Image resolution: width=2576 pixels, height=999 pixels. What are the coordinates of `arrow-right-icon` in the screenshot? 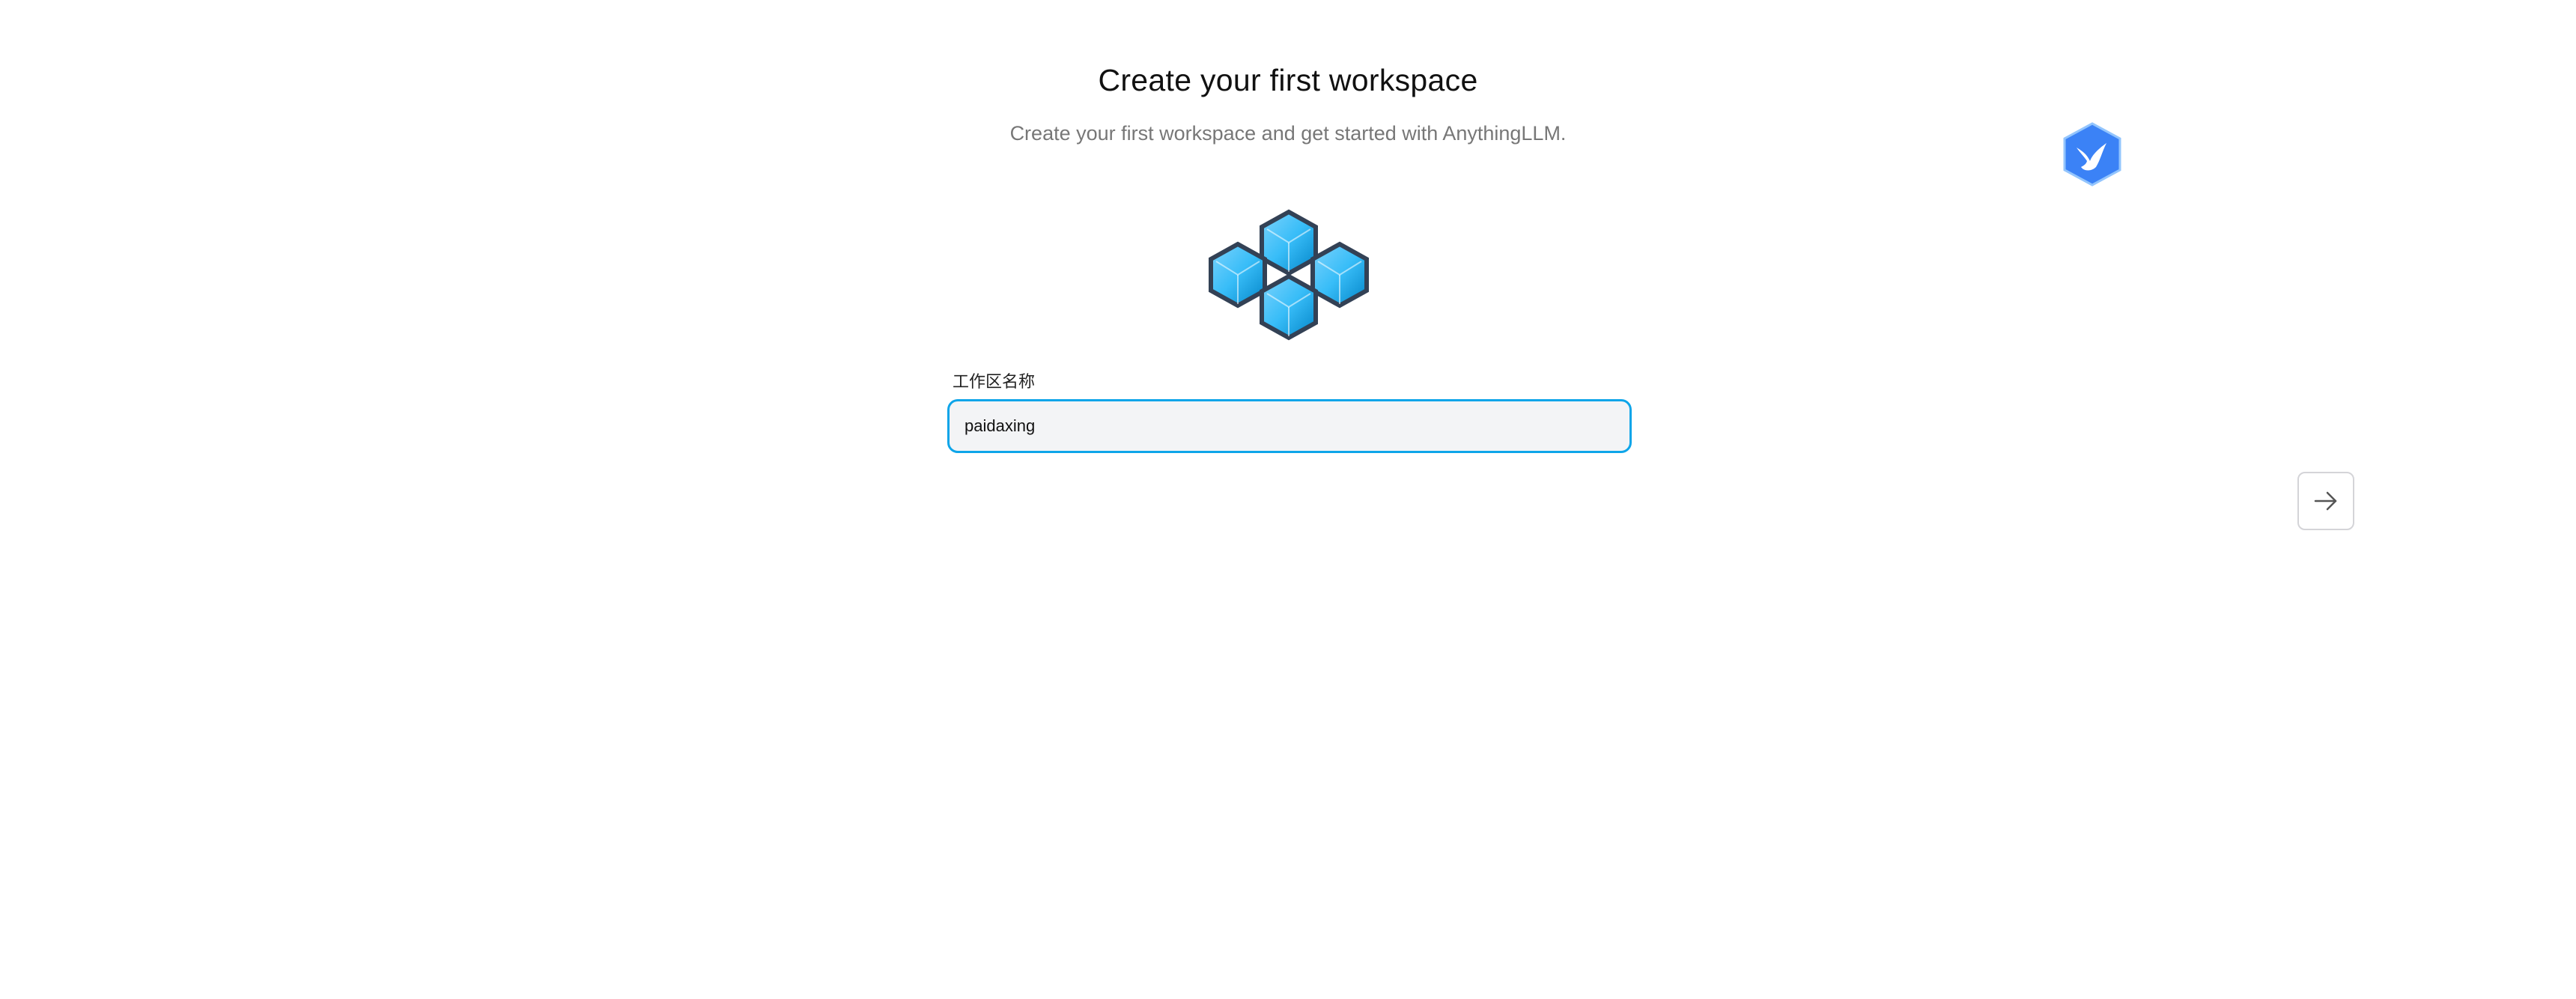 It's located at (2325, 501).